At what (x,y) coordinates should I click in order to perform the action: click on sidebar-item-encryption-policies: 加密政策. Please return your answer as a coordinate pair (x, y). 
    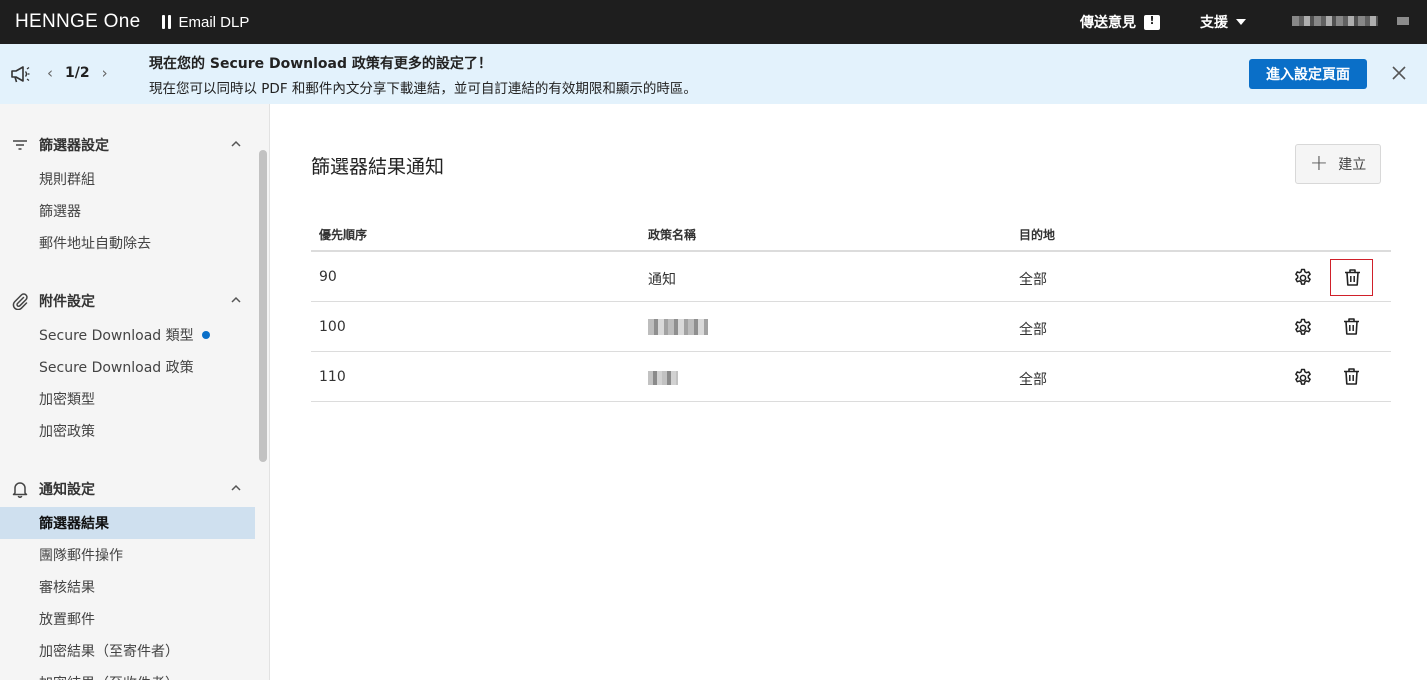
    Looking at the image, I should click on (127, 431).